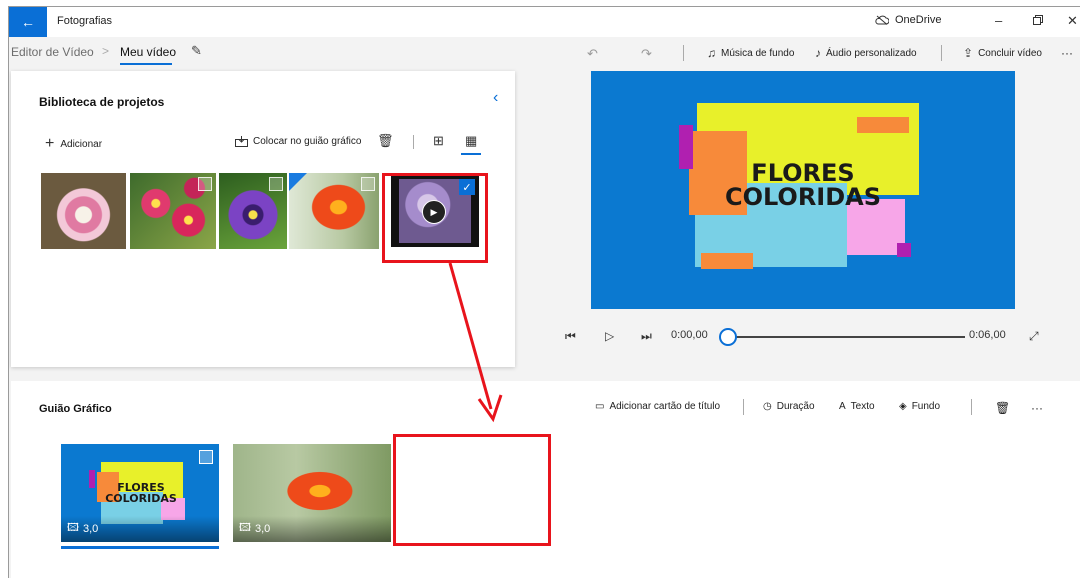 The image size is (1084, 580). Describe the element at coordinates (475, 342) in the screenshot. I see `annotation-arrow` at that location.